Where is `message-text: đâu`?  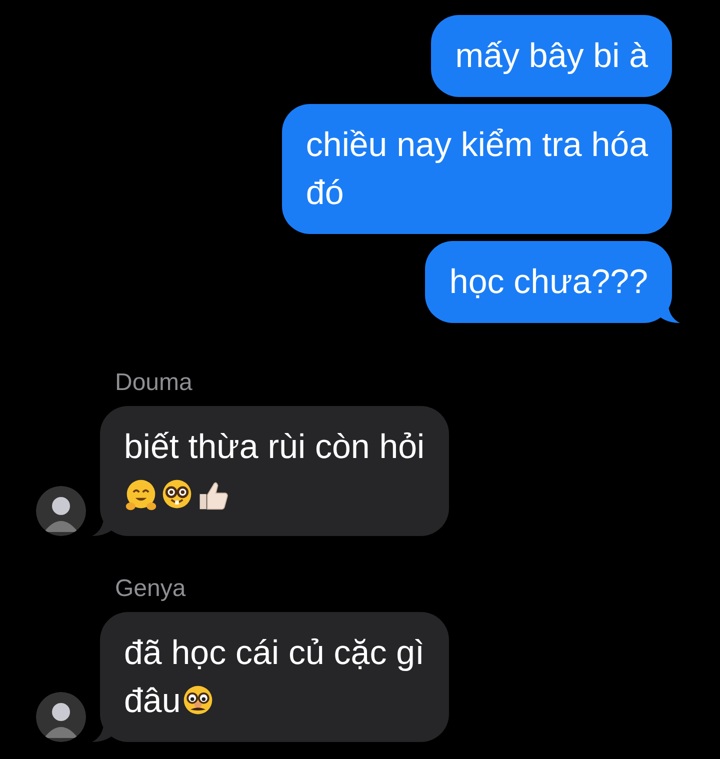
message-text: đâu is located at coordinates (152, 701).